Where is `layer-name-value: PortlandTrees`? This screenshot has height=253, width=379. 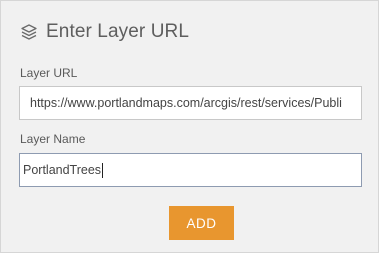 layer-name-value: PortlandTrees is located at coordinates (62, 170).